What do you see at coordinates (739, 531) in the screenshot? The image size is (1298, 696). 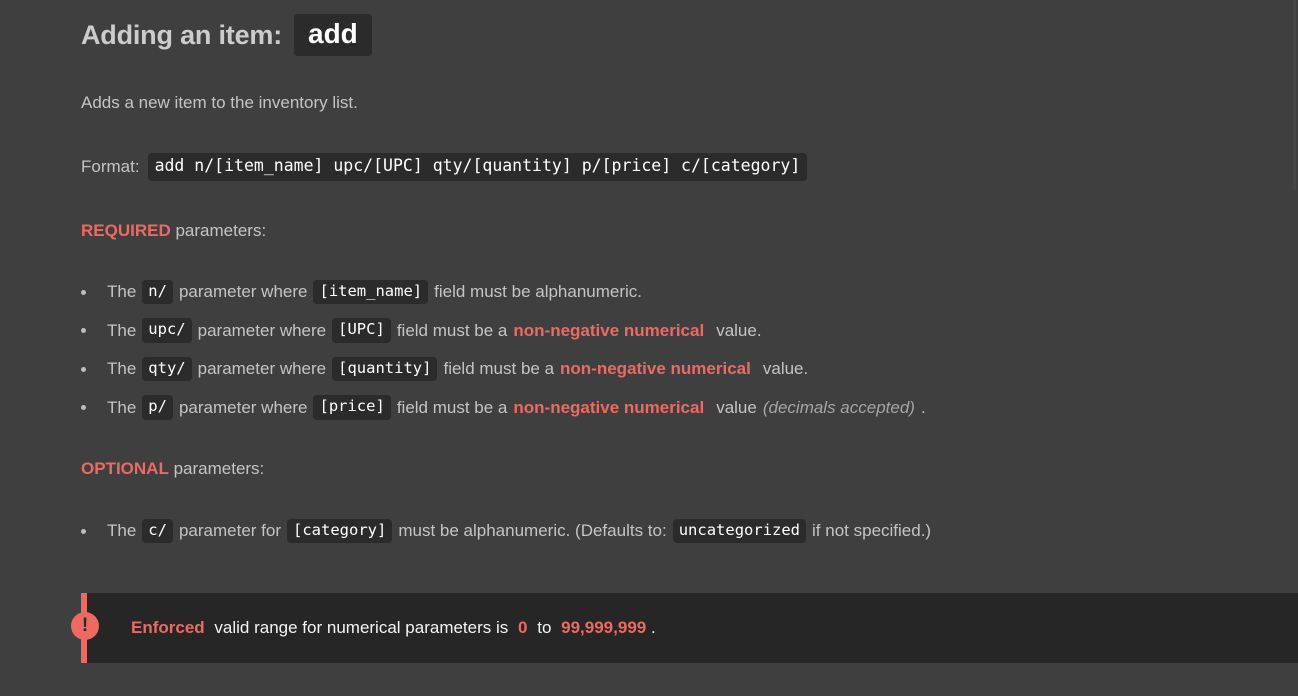 I see `default-value-chip: uncategorized` at bounding box center [739, 531].